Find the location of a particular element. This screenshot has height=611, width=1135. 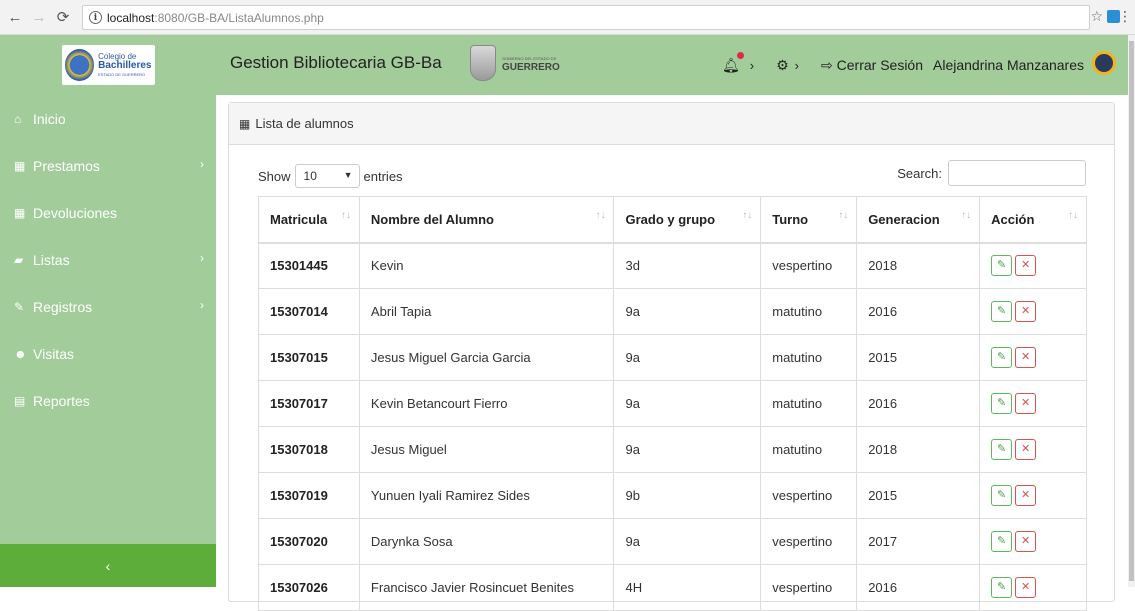

sidebar-item-label: Prestamos is located at coordinates (66, 165).